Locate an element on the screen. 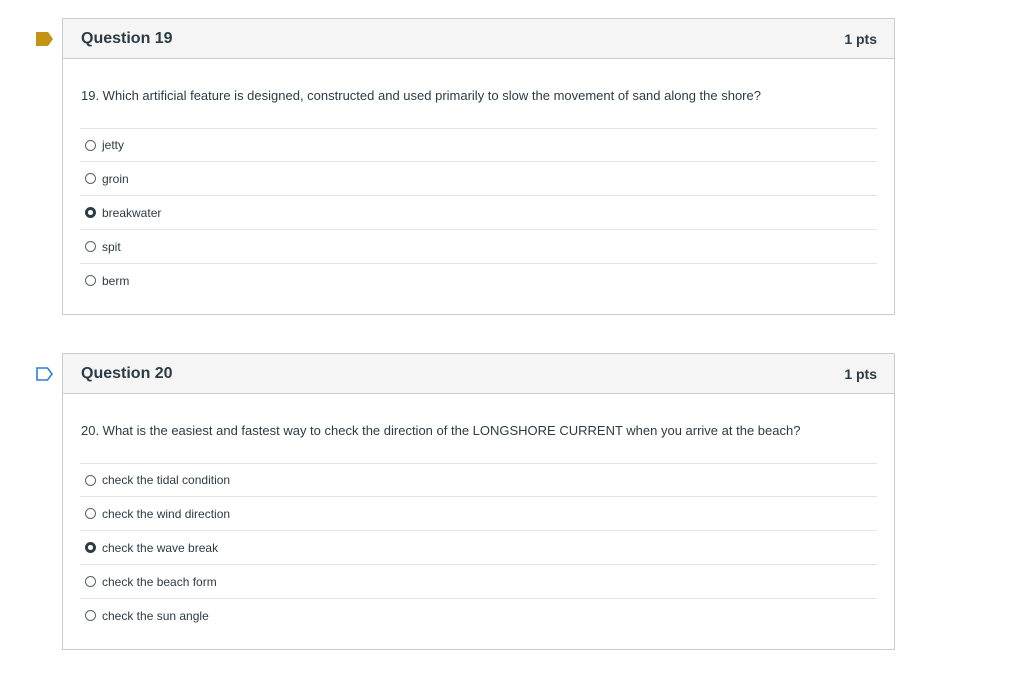 The height and width of the screenshot is (674, 1024). answer-option: jetty is located at coordinates (478, 144).